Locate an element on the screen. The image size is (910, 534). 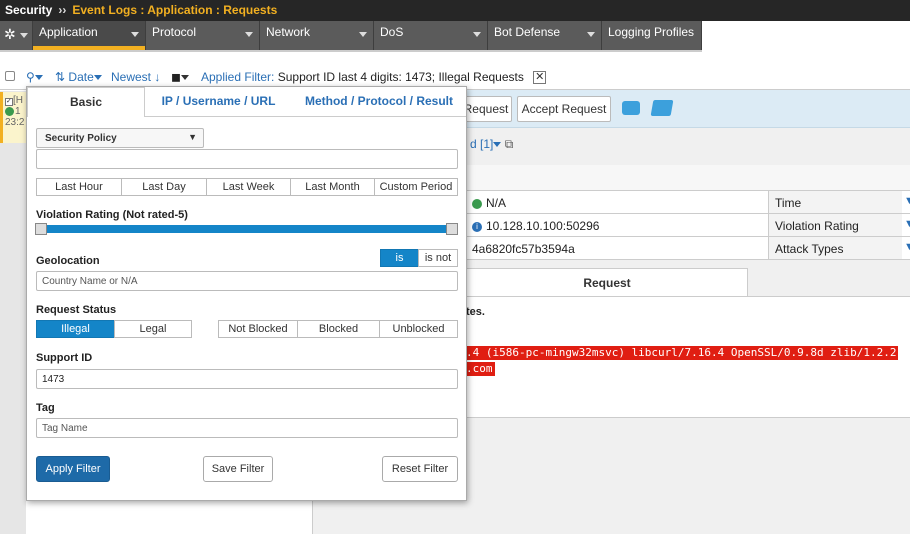
gear-menu-button: ✲ is located at coordinates (16, 35).